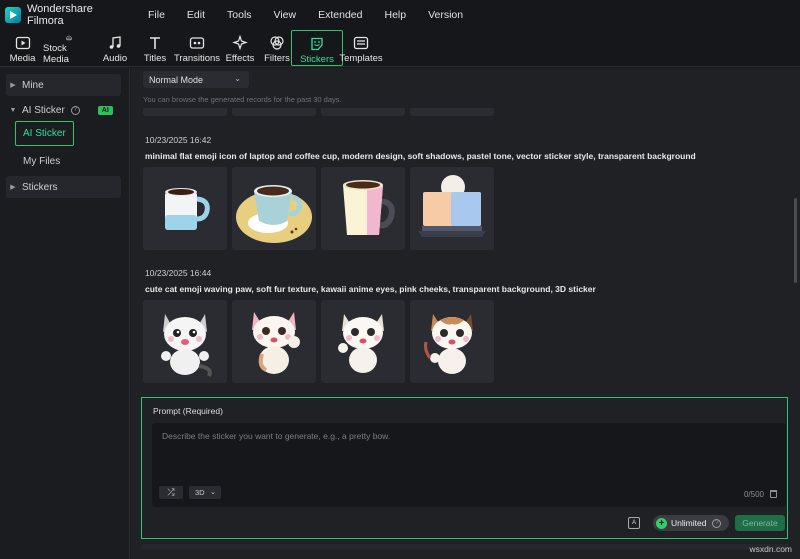 This screenshot has height=559, width=800. I want to click on sticker-thumbnail-pastel-mug, so click(363, 208).